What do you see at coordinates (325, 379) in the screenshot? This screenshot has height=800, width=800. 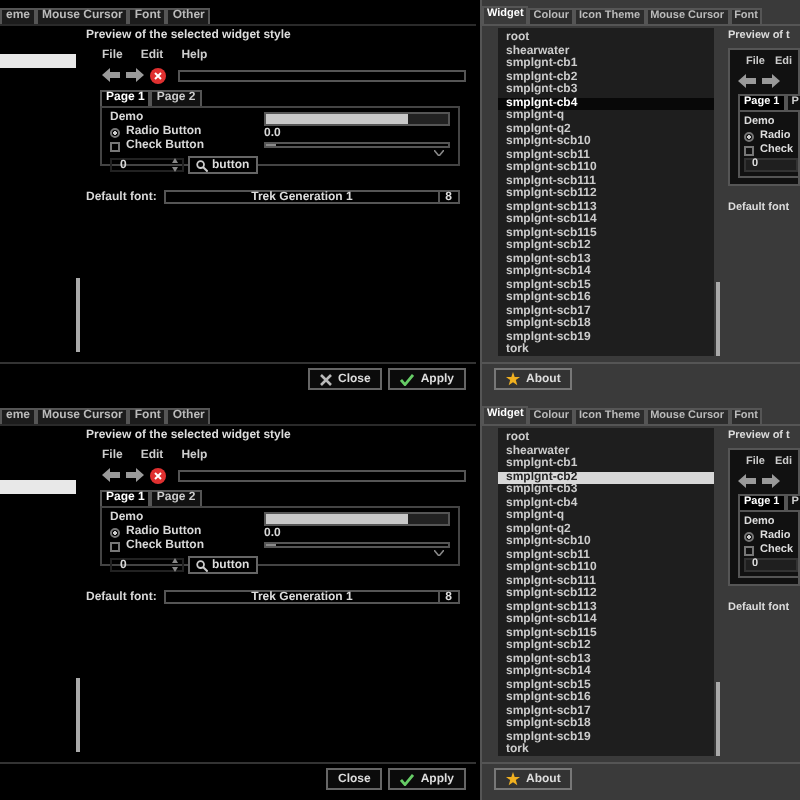 I see `close-icon` at bounding box center [325, 379].